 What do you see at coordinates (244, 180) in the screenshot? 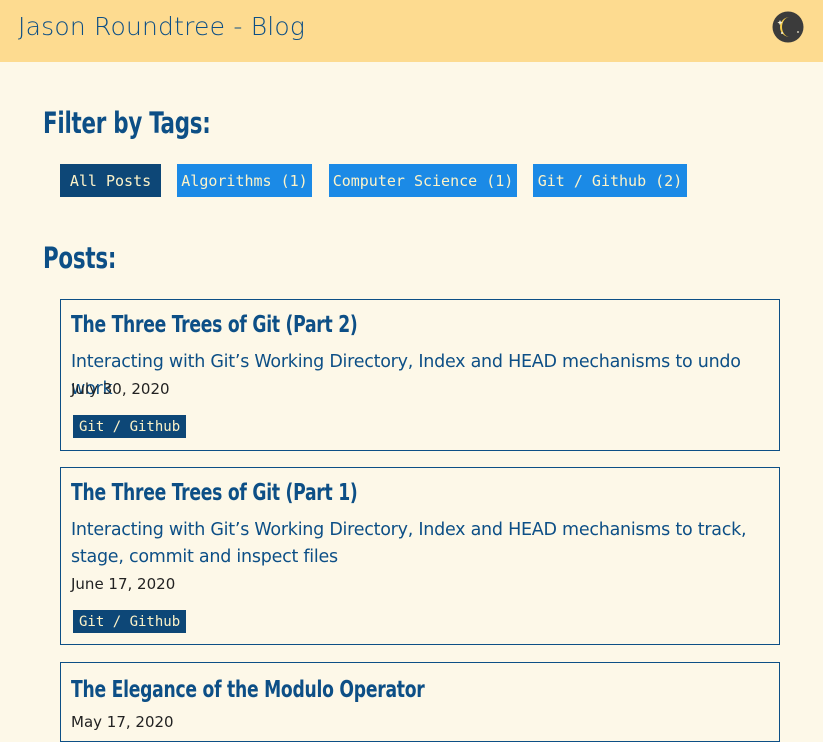
I see `tag-filter-algorithms: Algorithms (1)` at bounding box center [244, 180].